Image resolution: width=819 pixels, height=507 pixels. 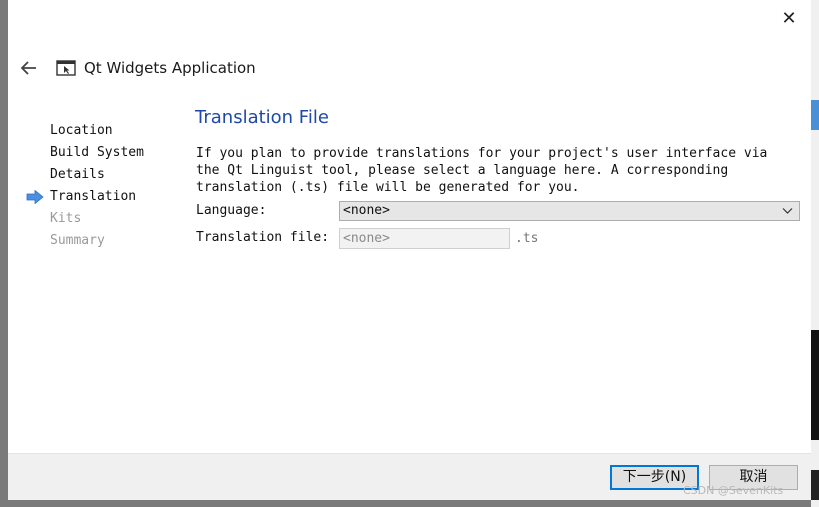 What do you see at coordinates (569, 211) in the screenshot?
I see `language-select: <none>` at bounding box center [569, 211].